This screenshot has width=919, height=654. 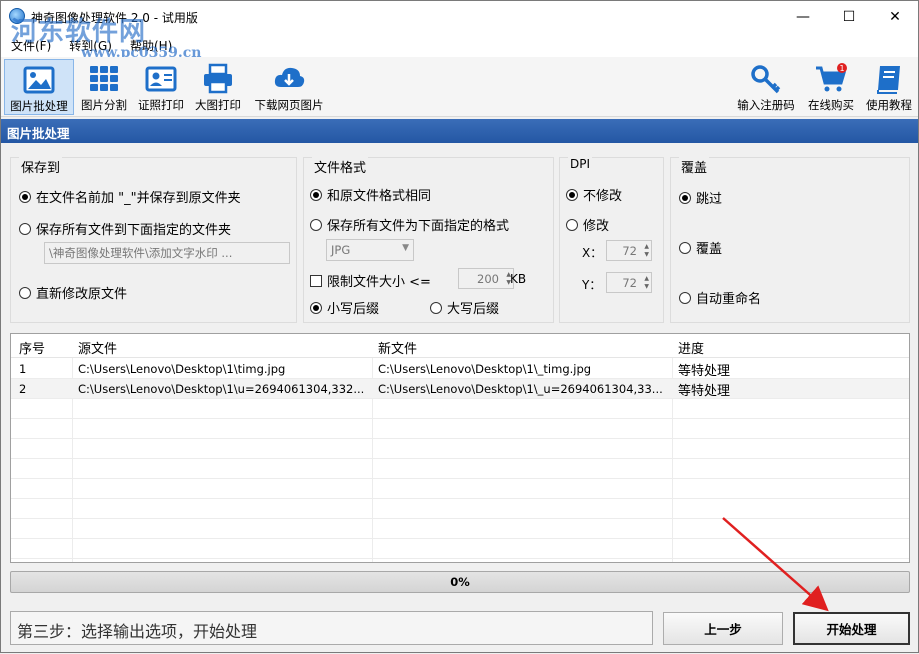 I want to click on format-option-specified: 保存所有文件为下面指定的格式, so click(x=409, y=224).